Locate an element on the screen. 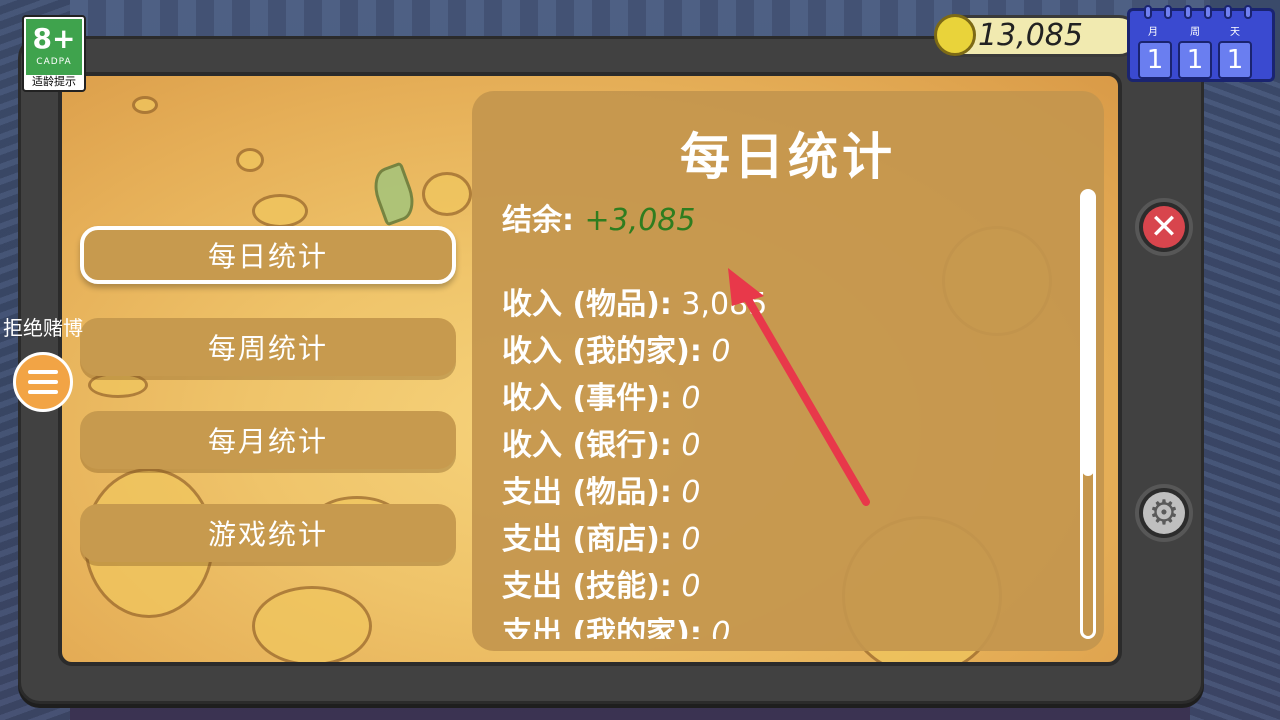 The image size is (1280, 720). stat-label: 收入 (物品): is located at coordinates (587, 304).